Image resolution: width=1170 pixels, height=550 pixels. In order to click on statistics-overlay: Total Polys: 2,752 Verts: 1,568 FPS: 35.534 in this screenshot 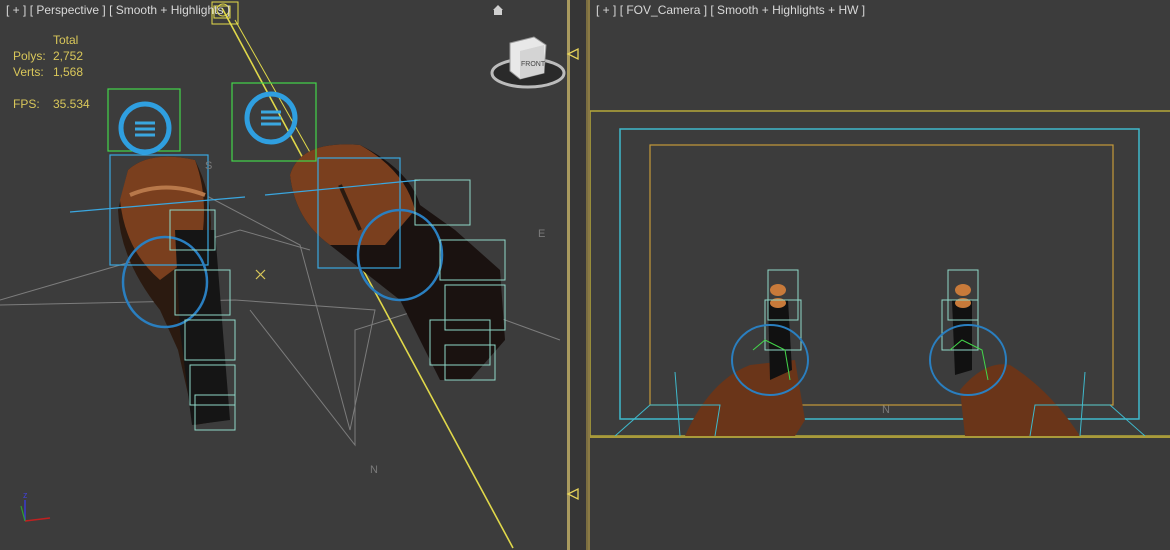, I will do `click(51, 72)`.